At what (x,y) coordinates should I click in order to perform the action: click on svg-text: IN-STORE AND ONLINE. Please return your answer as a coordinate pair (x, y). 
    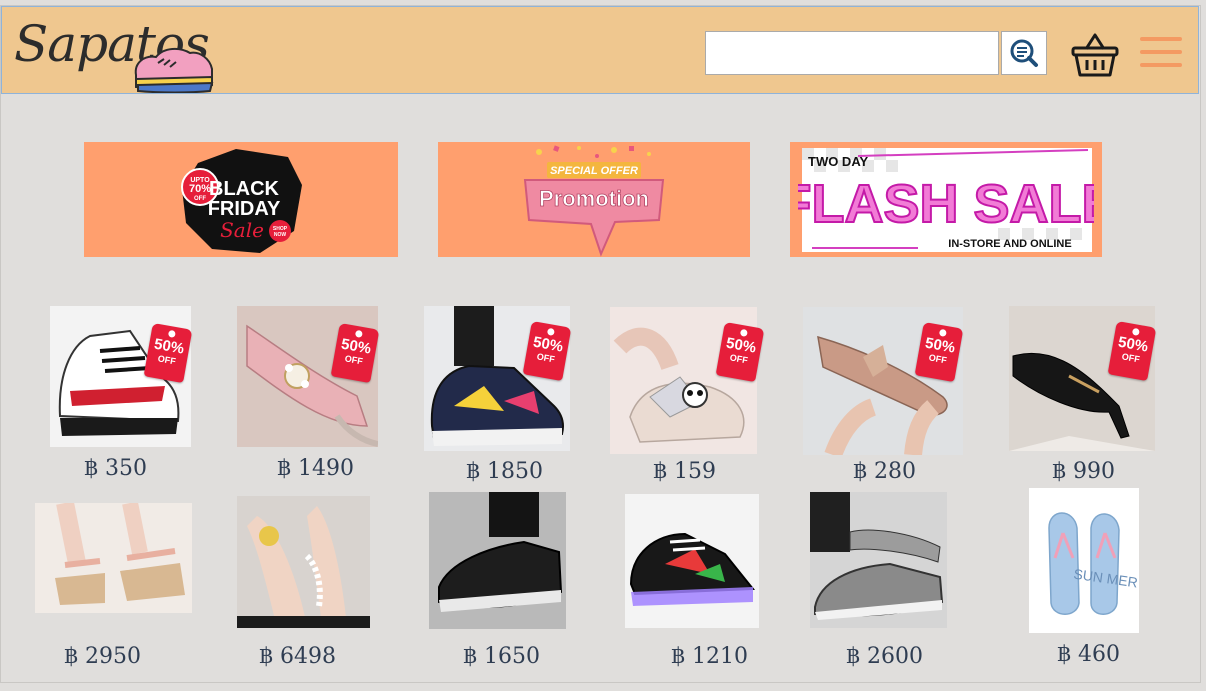
    Looking at the image, I should click on (1009, 244).